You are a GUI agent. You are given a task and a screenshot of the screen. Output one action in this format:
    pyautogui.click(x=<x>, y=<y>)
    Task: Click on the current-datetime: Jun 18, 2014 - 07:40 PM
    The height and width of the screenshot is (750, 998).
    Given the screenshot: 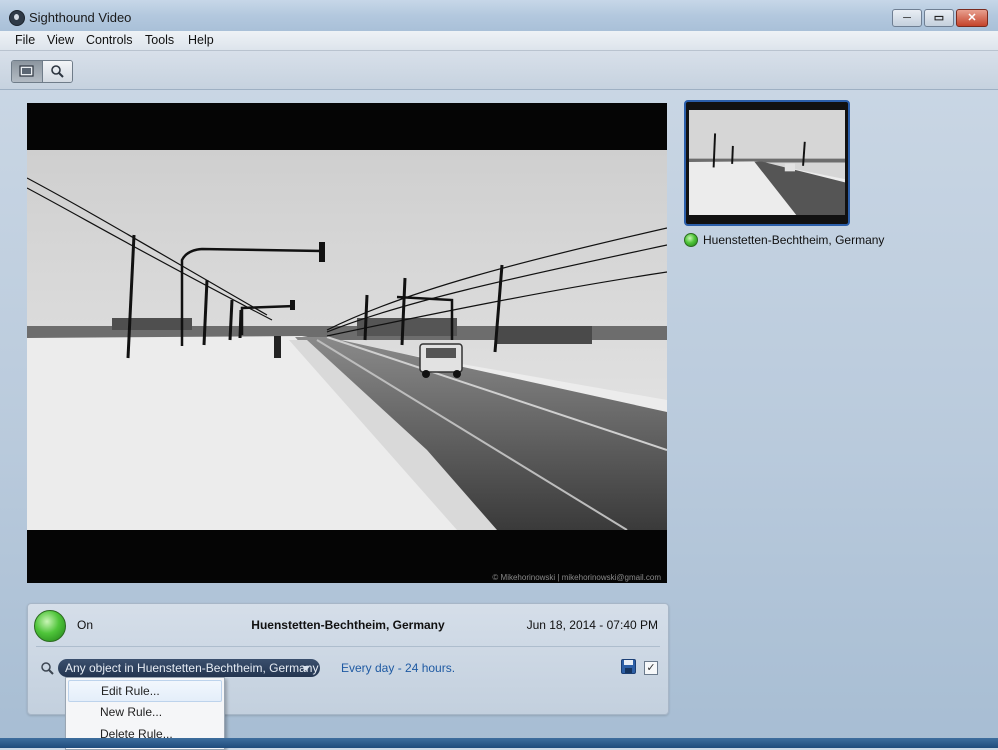 What is the action you would take?
    pyautogui.click(x=592, y=625)
    